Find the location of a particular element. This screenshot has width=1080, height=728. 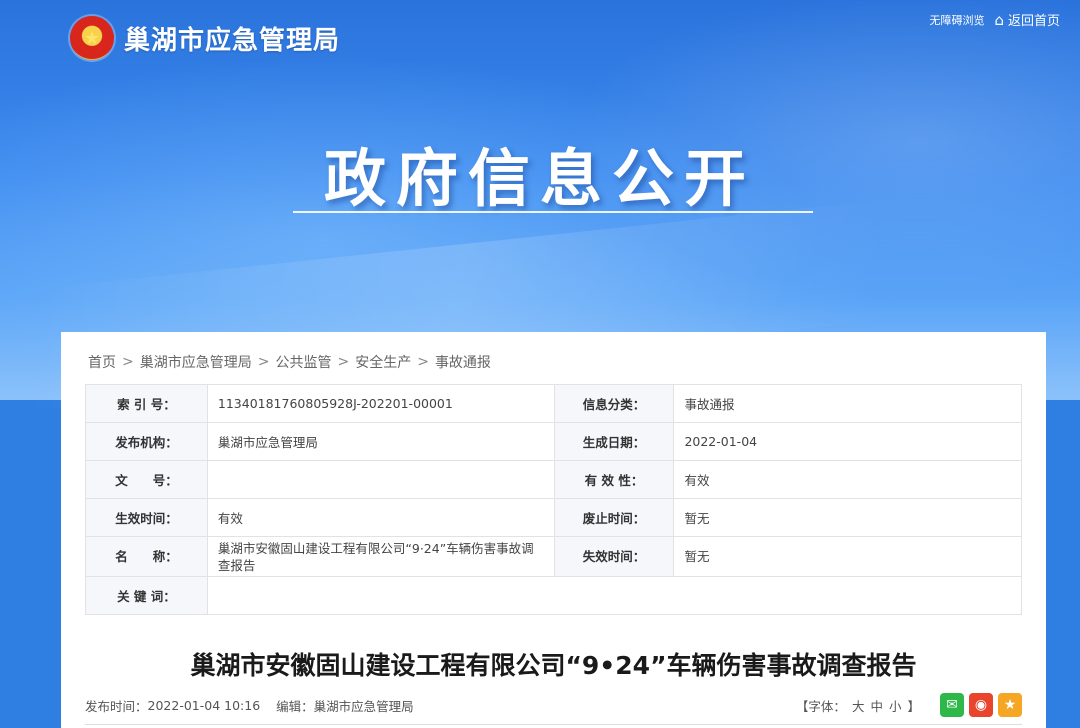

font-medium-button: 中 is located at coordinates (876, 705).